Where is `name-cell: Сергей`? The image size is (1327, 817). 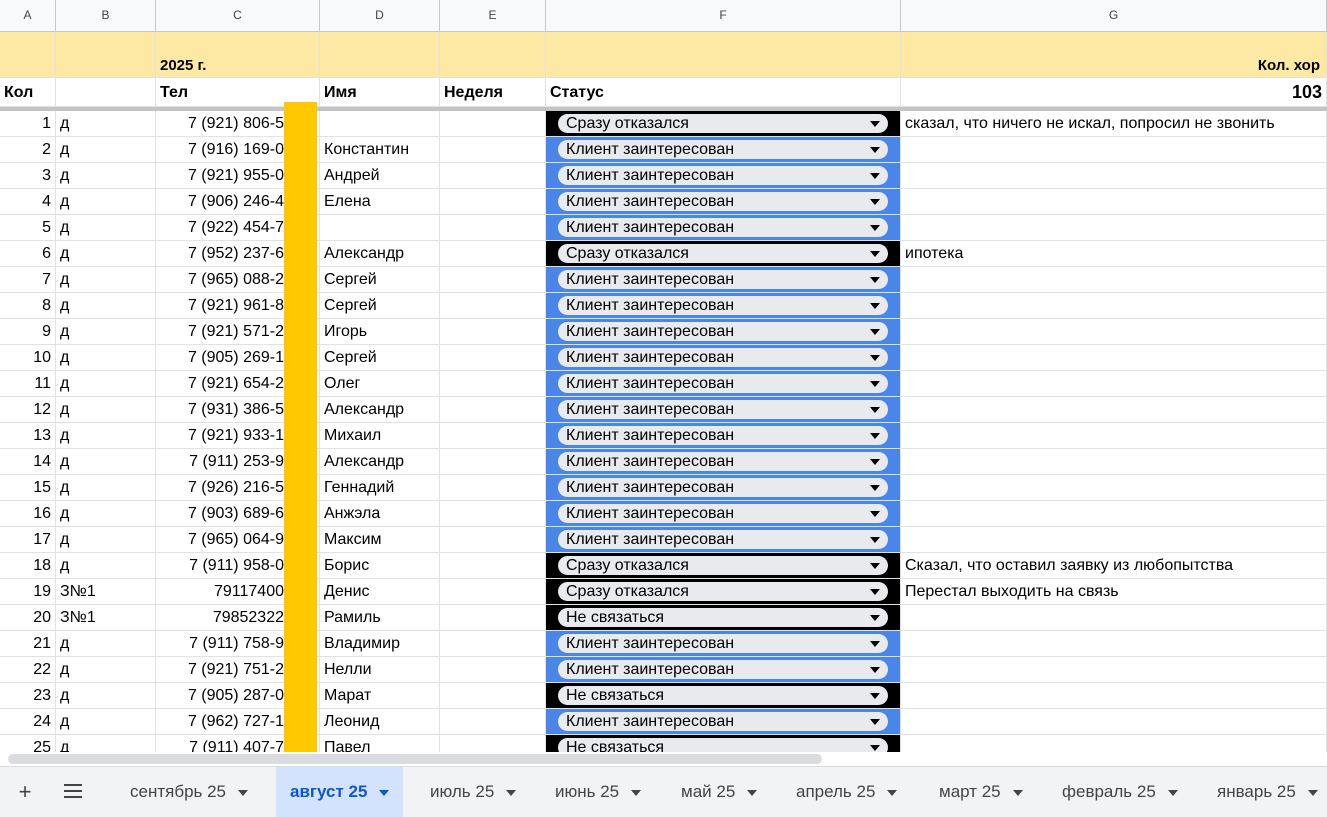
name-cell: Сергей is located at coordinates (380, 280).